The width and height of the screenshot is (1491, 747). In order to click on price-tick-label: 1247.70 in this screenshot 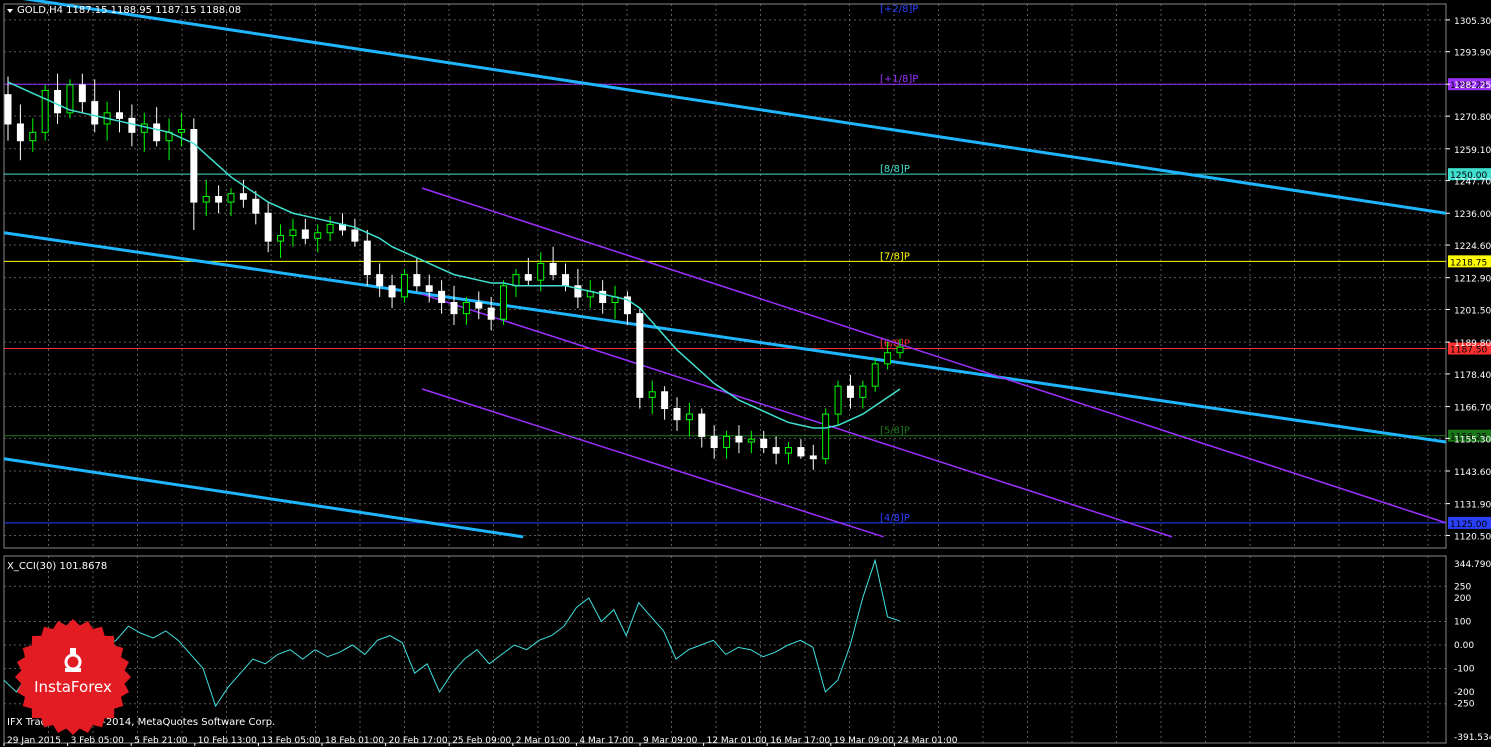, I will do `click(1472, 183)`.